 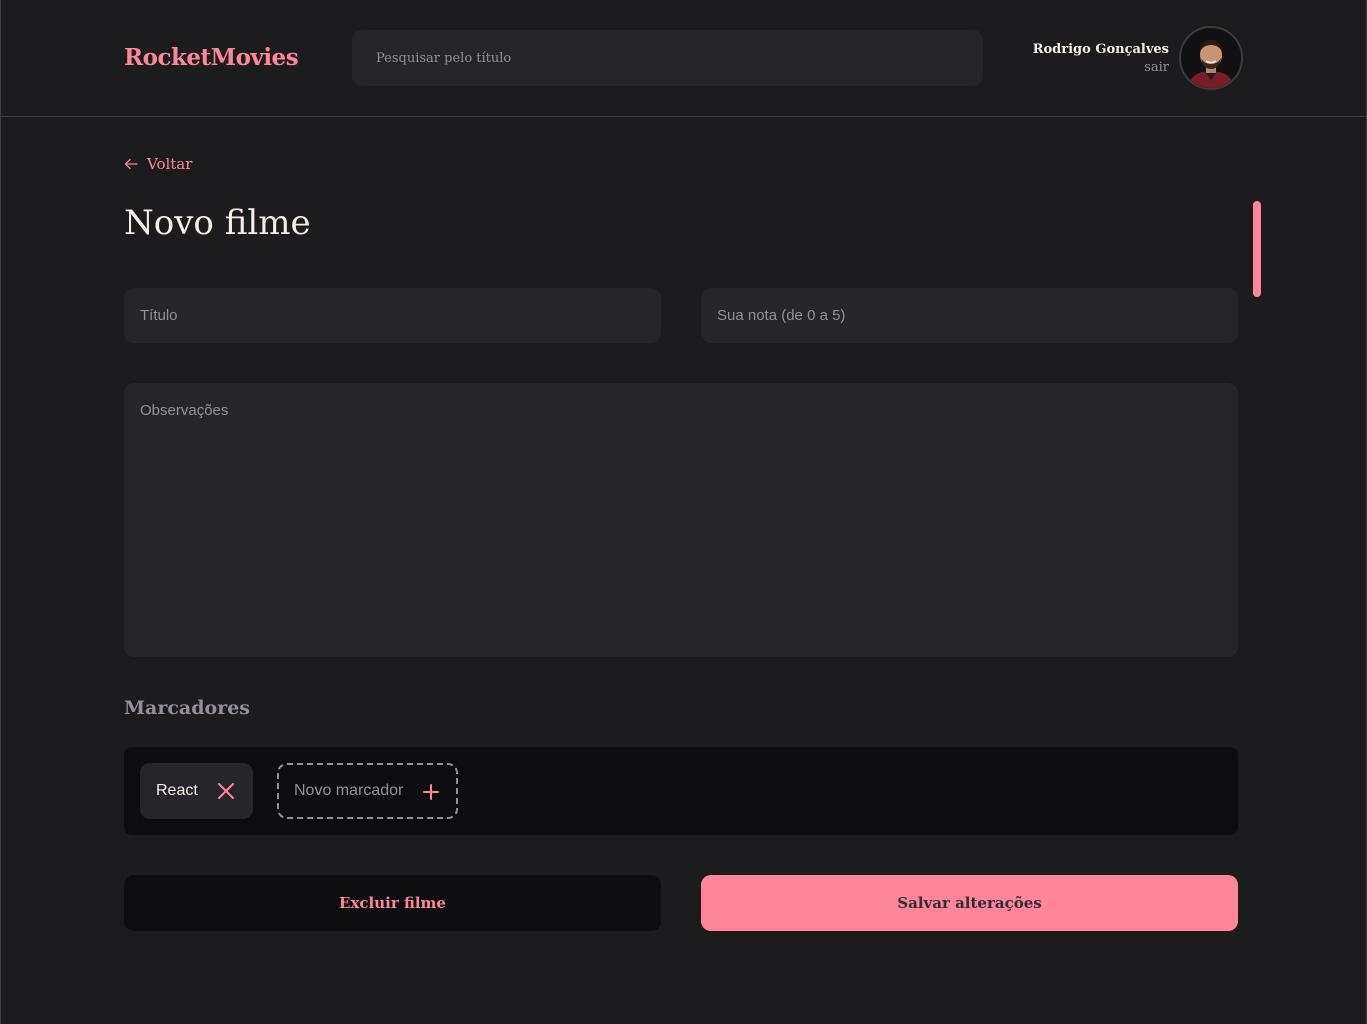 What do you see at coordinates (170, 164) in the screenshot?
I see `back-label: Voltar` at bounding box center [170, 164].